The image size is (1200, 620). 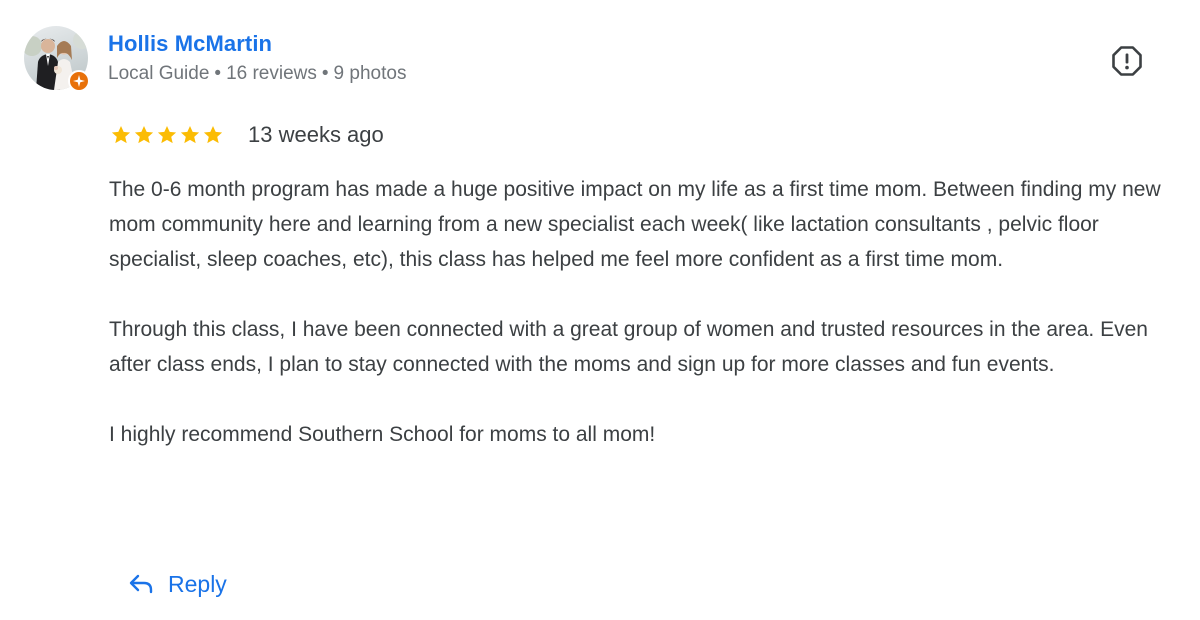 What do you see at coordinates (247, 135) in the screenshot?
I see `rating-row: 13 weeks ago` at bounding box center [247, 135].